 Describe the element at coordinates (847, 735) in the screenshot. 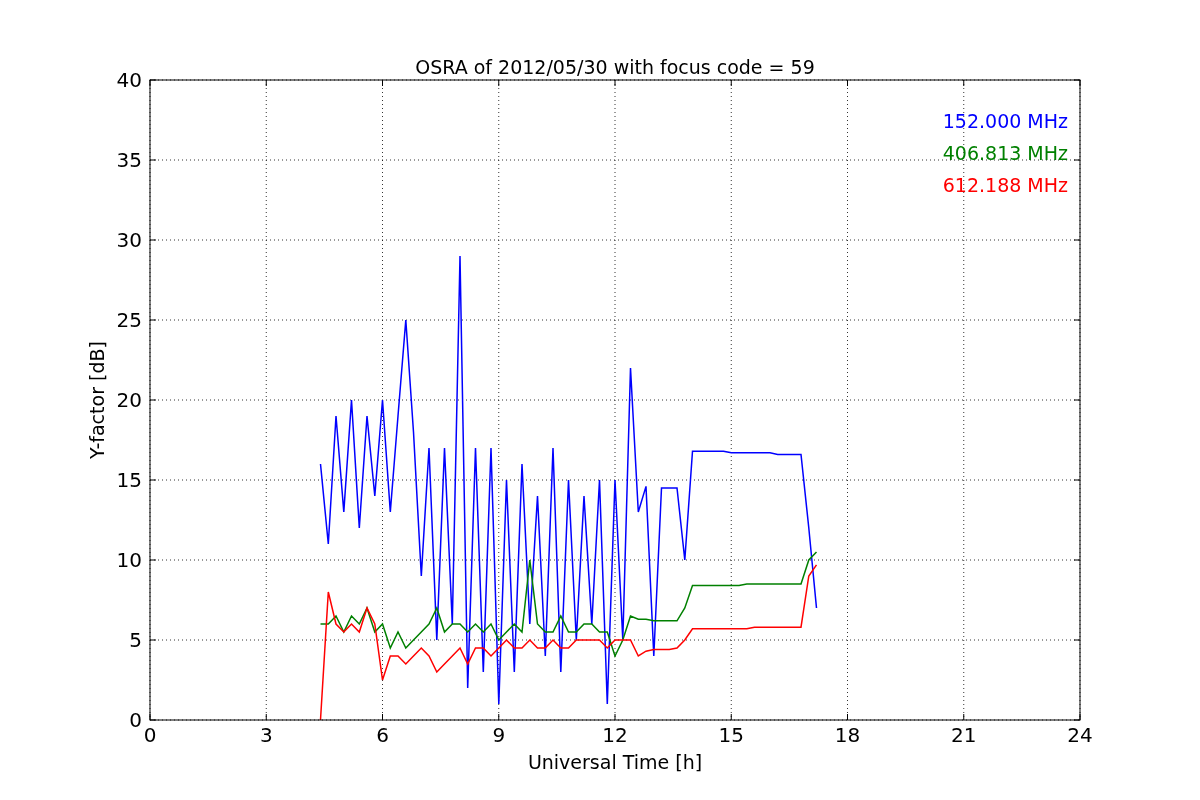

I see `x-tick-label: 18` at that location.